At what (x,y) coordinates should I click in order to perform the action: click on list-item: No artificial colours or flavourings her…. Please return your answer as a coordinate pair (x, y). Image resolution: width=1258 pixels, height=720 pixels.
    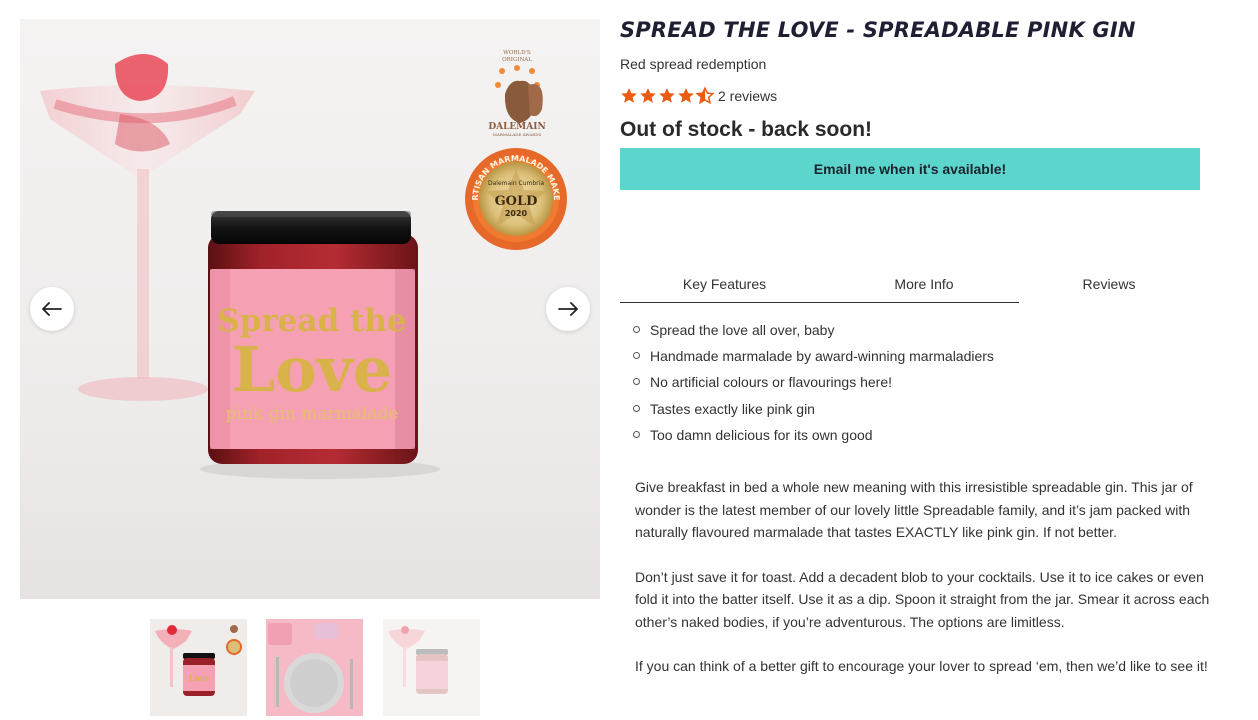
    Looking at the image, I should click on (923, 385).